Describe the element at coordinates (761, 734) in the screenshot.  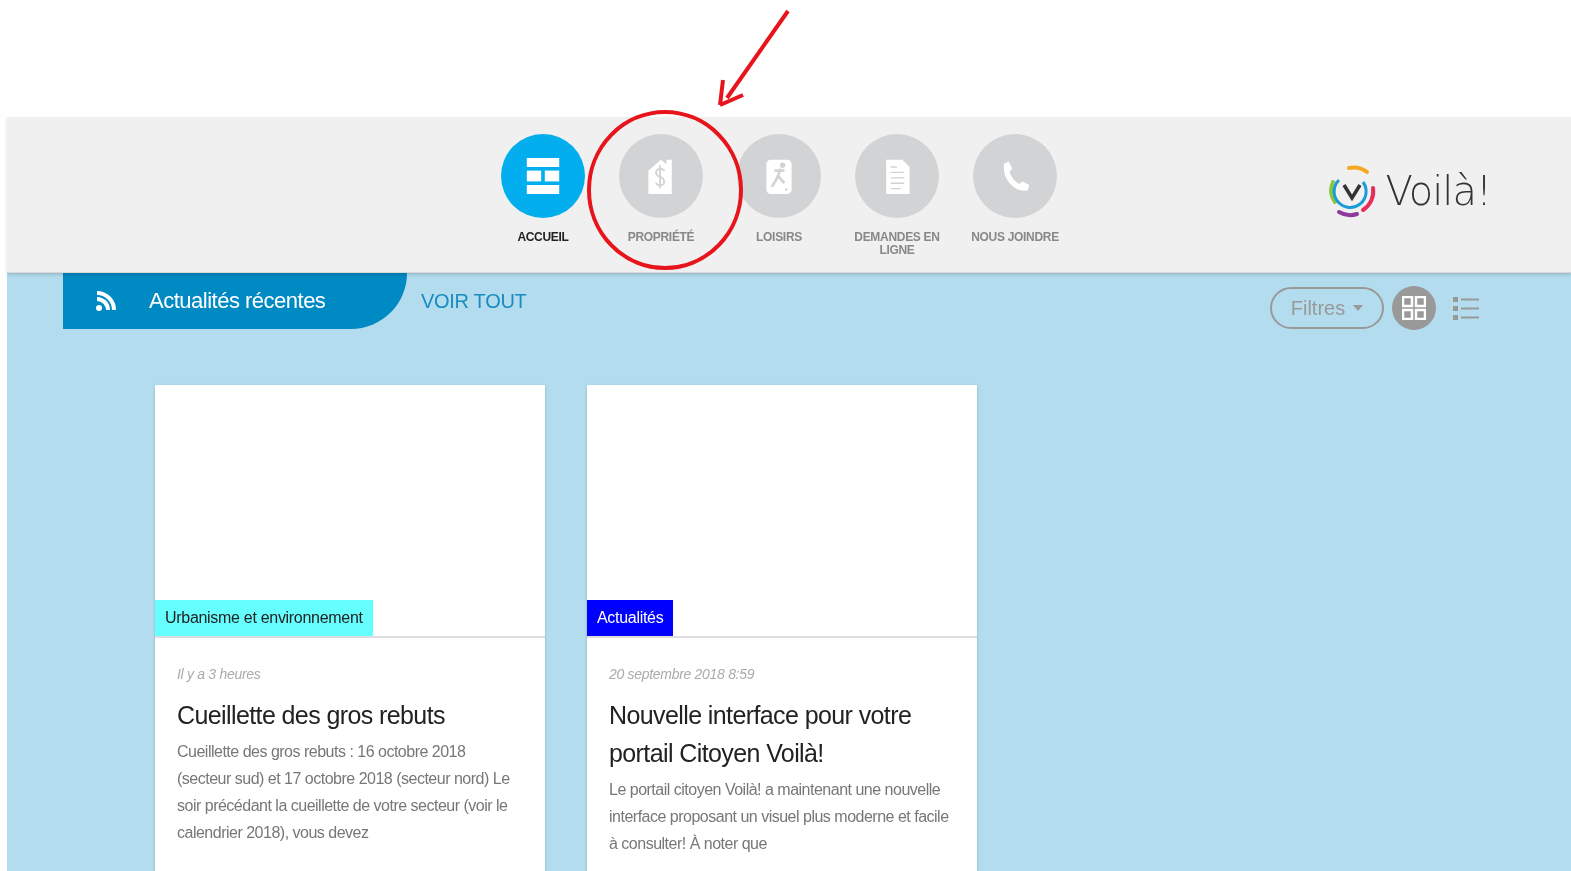
I see `news-title: Nouvelle interface pour votre portail Citoyen Voilà!` at that location.